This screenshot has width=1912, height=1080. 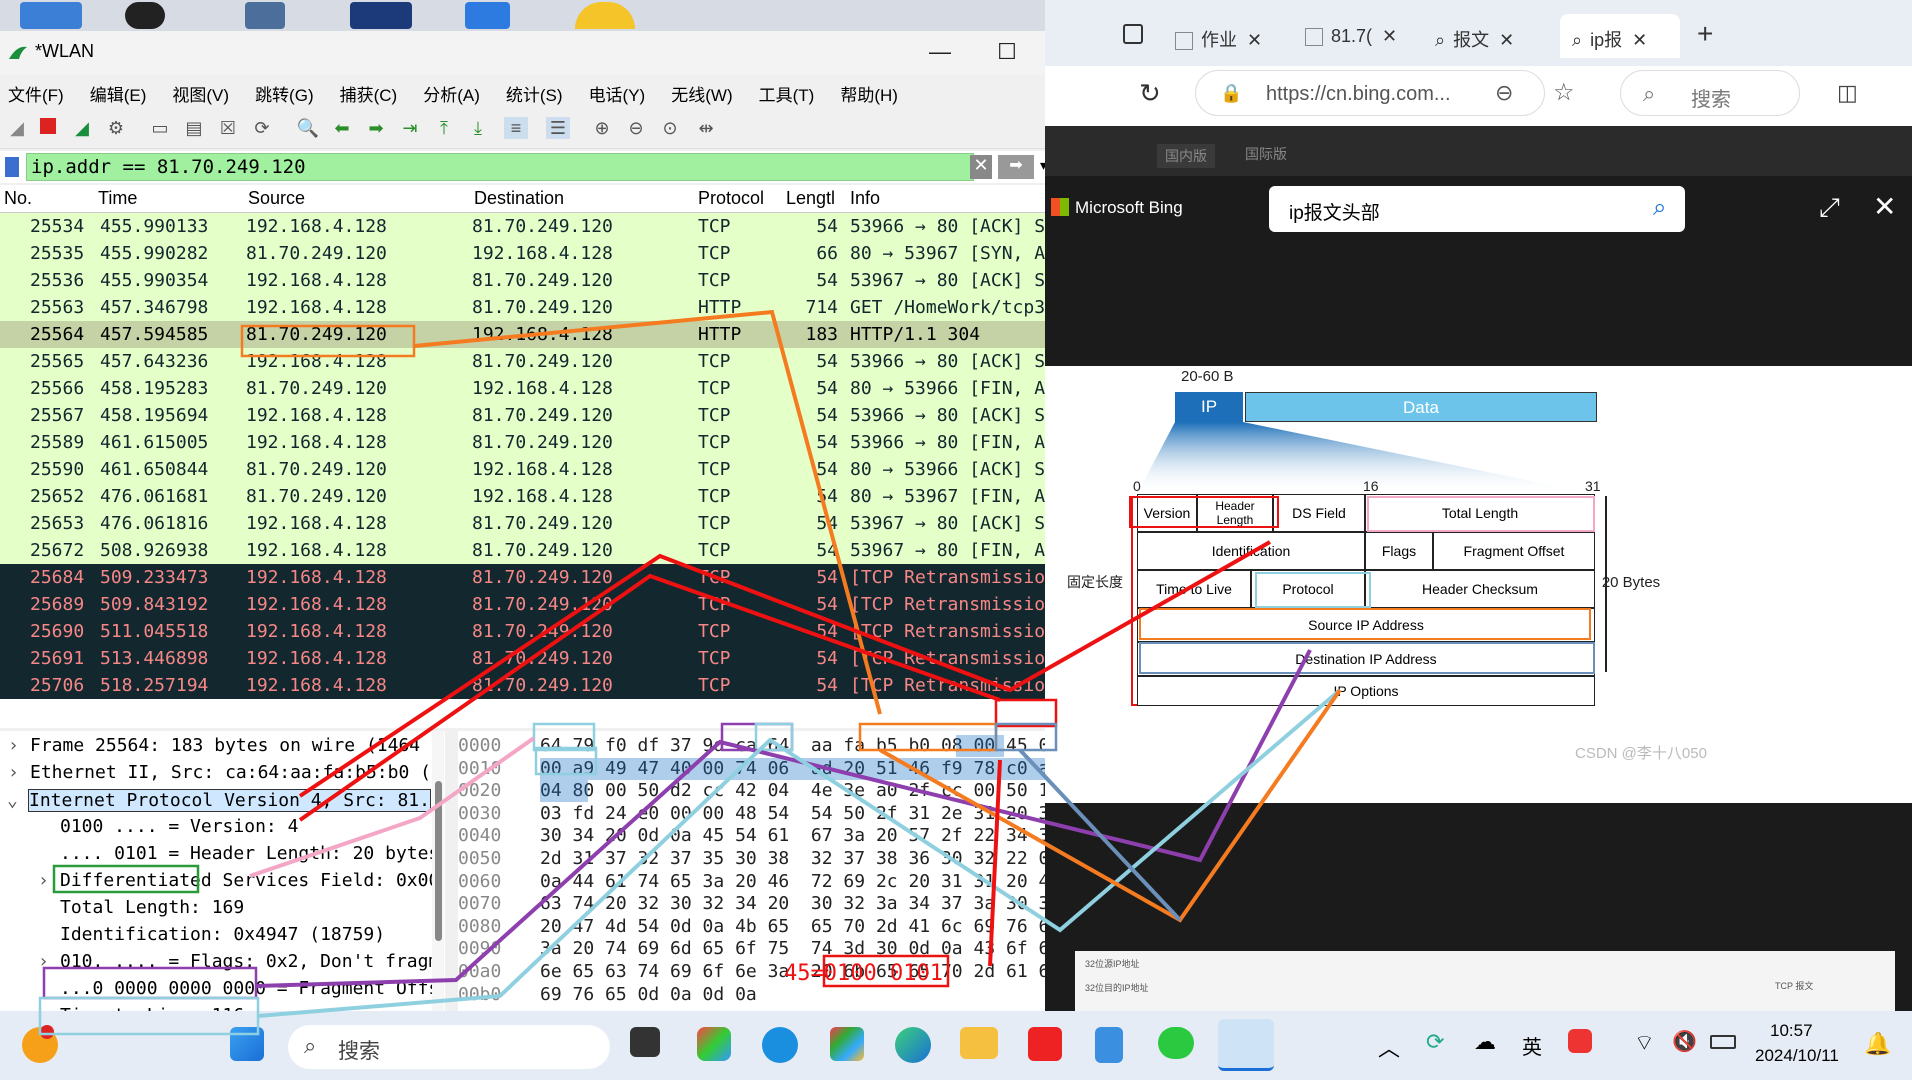 What do you see at coordinates (645, 1042) in the screenshot?
I see `task-view-icon` at bounding box center [645, 1042].